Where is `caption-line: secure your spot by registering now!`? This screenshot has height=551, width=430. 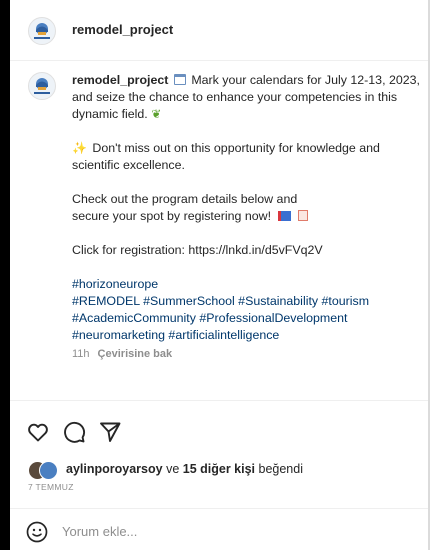
caption-line: secure your spot by registering now! is located at coordinates (172, 216).